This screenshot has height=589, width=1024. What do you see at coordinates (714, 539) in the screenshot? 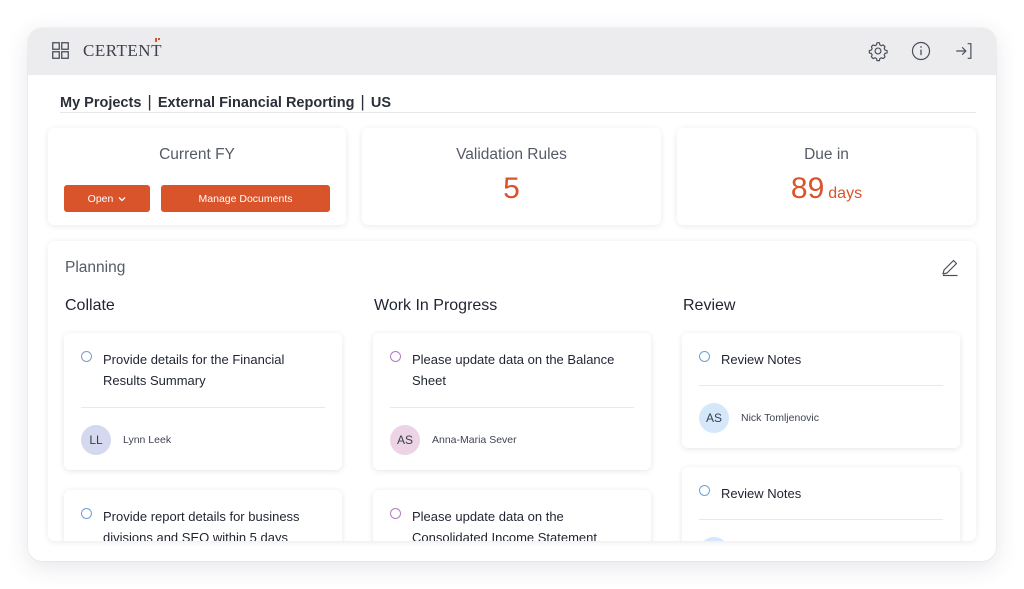
I see `avatar` at bounding box center [714, 539].